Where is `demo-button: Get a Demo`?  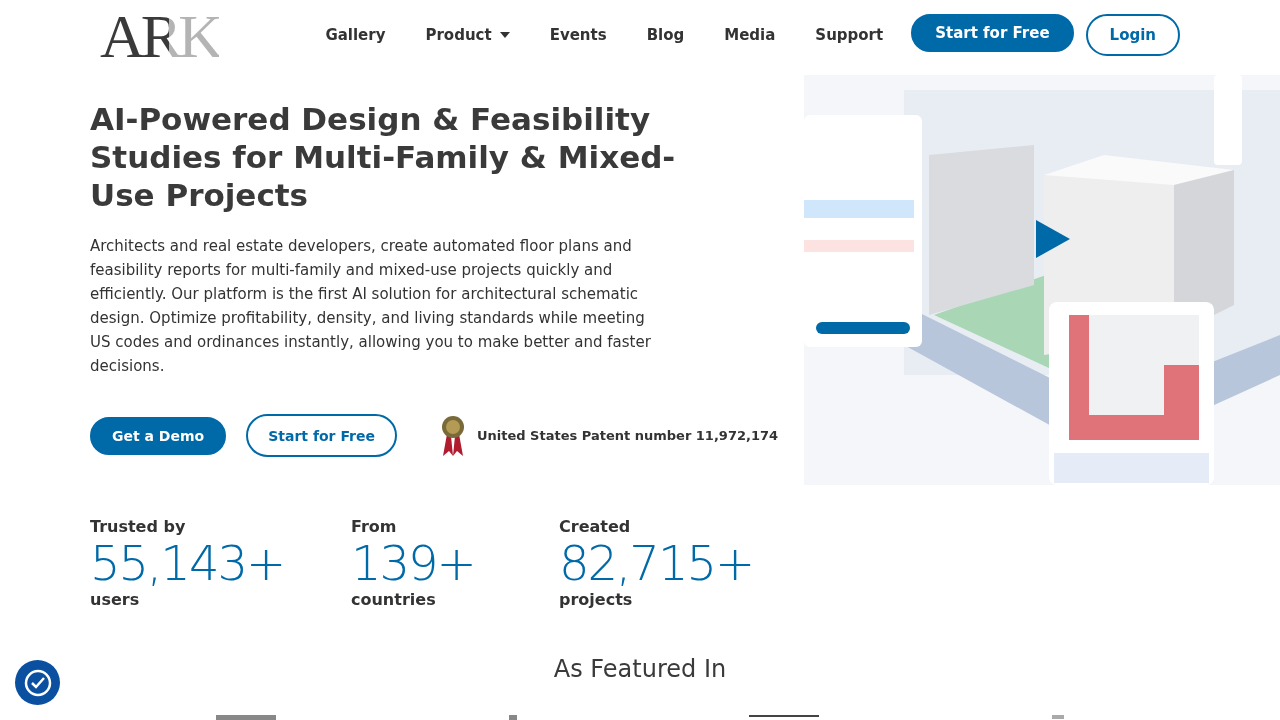
demo-button: Get a Demo is located at coordinates (158, 435).